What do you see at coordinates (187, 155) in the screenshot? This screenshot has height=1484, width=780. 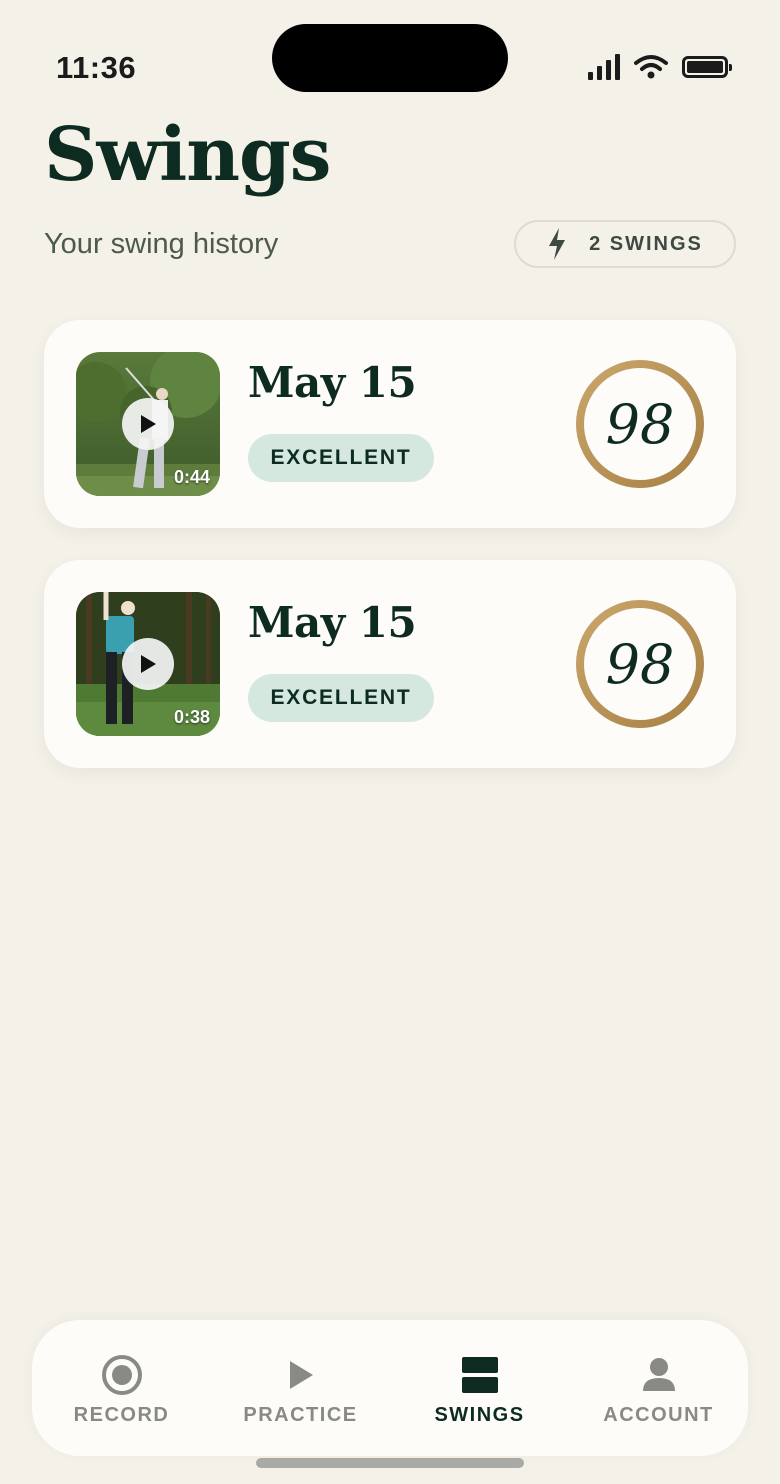 I see `page-title: Swings` at bounding box center [187, 155].